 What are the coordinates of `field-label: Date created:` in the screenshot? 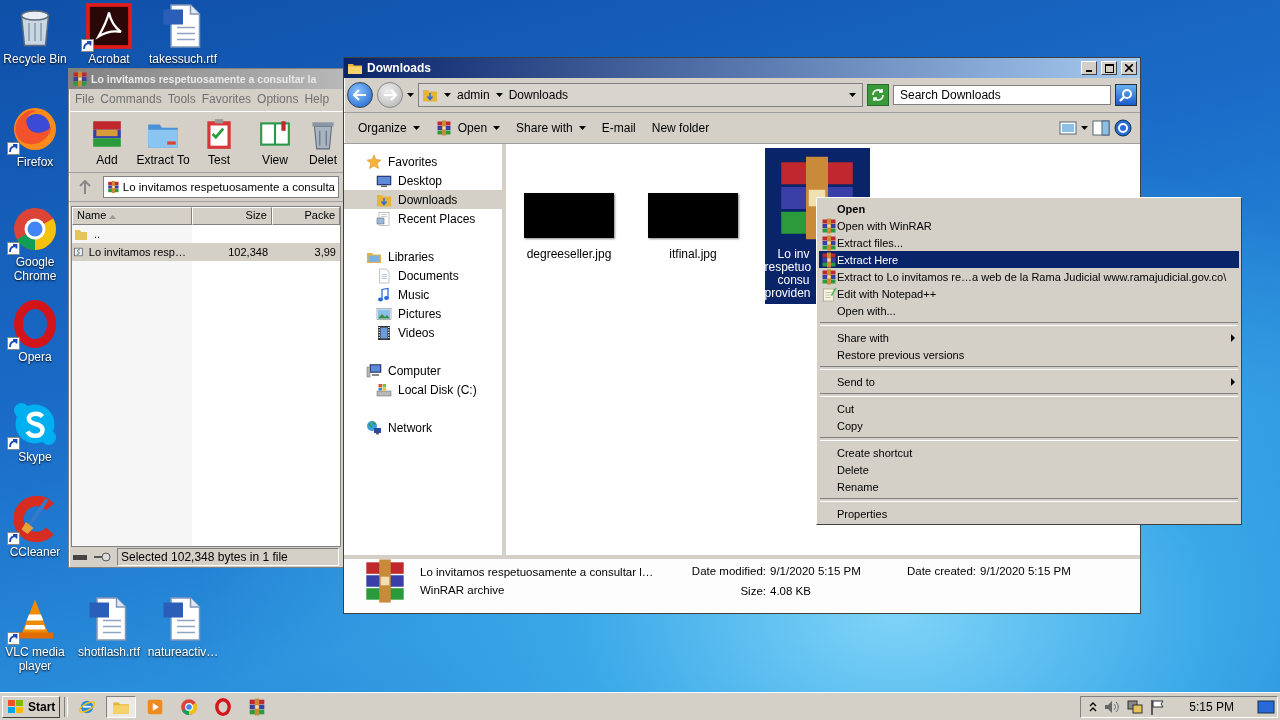 It's located at (941, 571).